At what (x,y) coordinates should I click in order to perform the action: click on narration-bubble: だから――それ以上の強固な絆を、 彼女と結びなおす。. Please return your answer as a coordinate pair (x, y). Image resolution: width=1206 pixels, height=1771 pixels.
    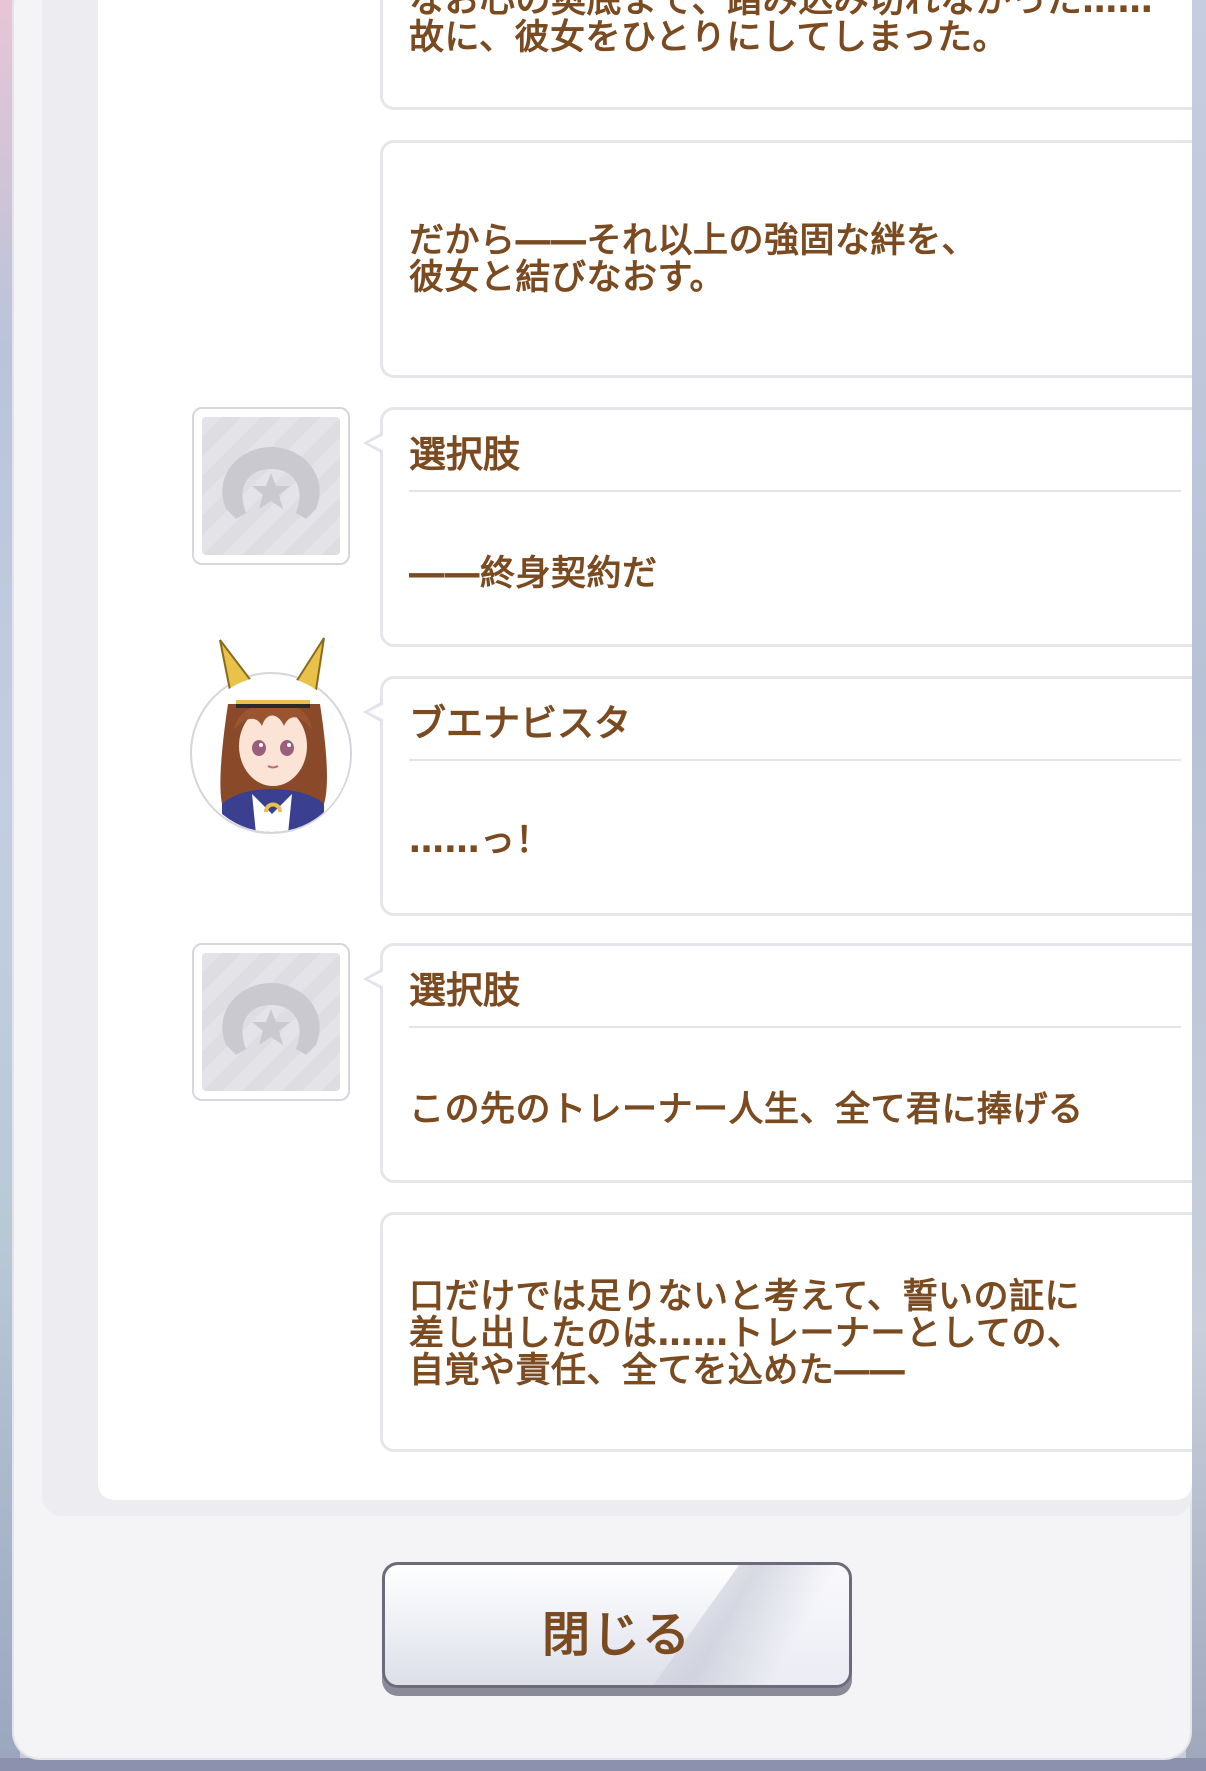
    Looking at the image, I should click on (786, 259).